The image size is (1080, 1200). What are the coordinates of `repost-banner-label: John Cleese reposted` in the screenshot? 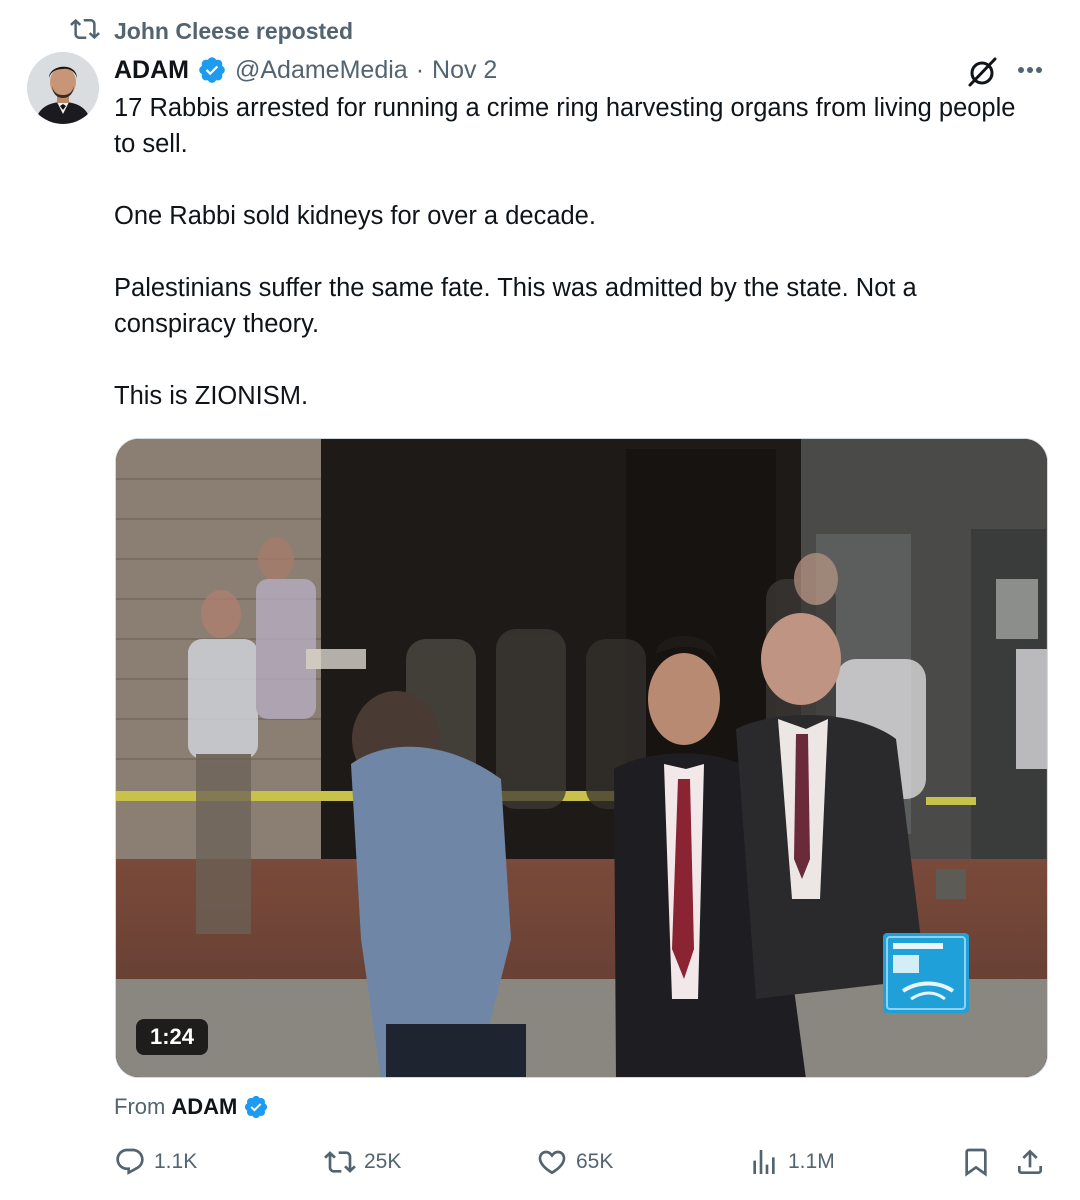 It's located at (234, 30).